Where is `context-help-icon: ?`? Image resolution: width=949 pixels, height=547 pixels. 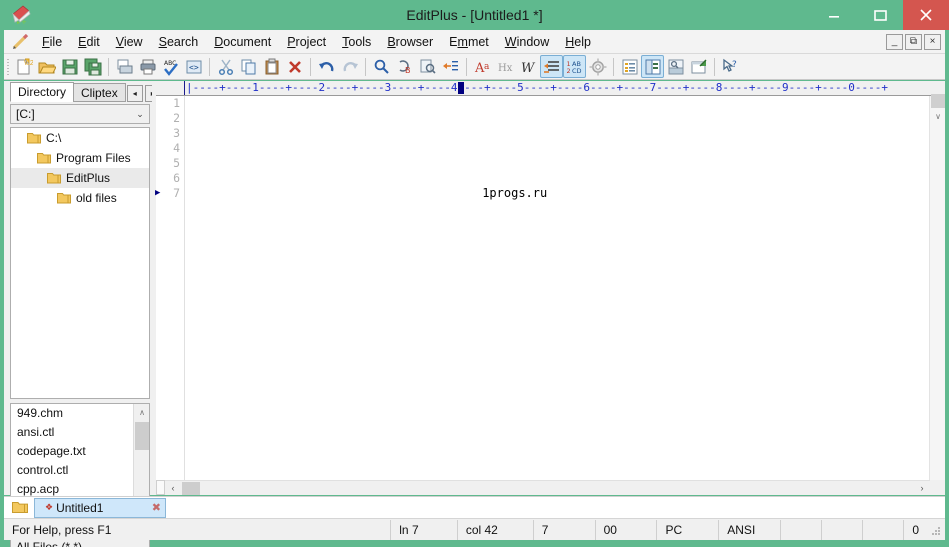
context-help-icon: ? is located at coordinates (730, 66).